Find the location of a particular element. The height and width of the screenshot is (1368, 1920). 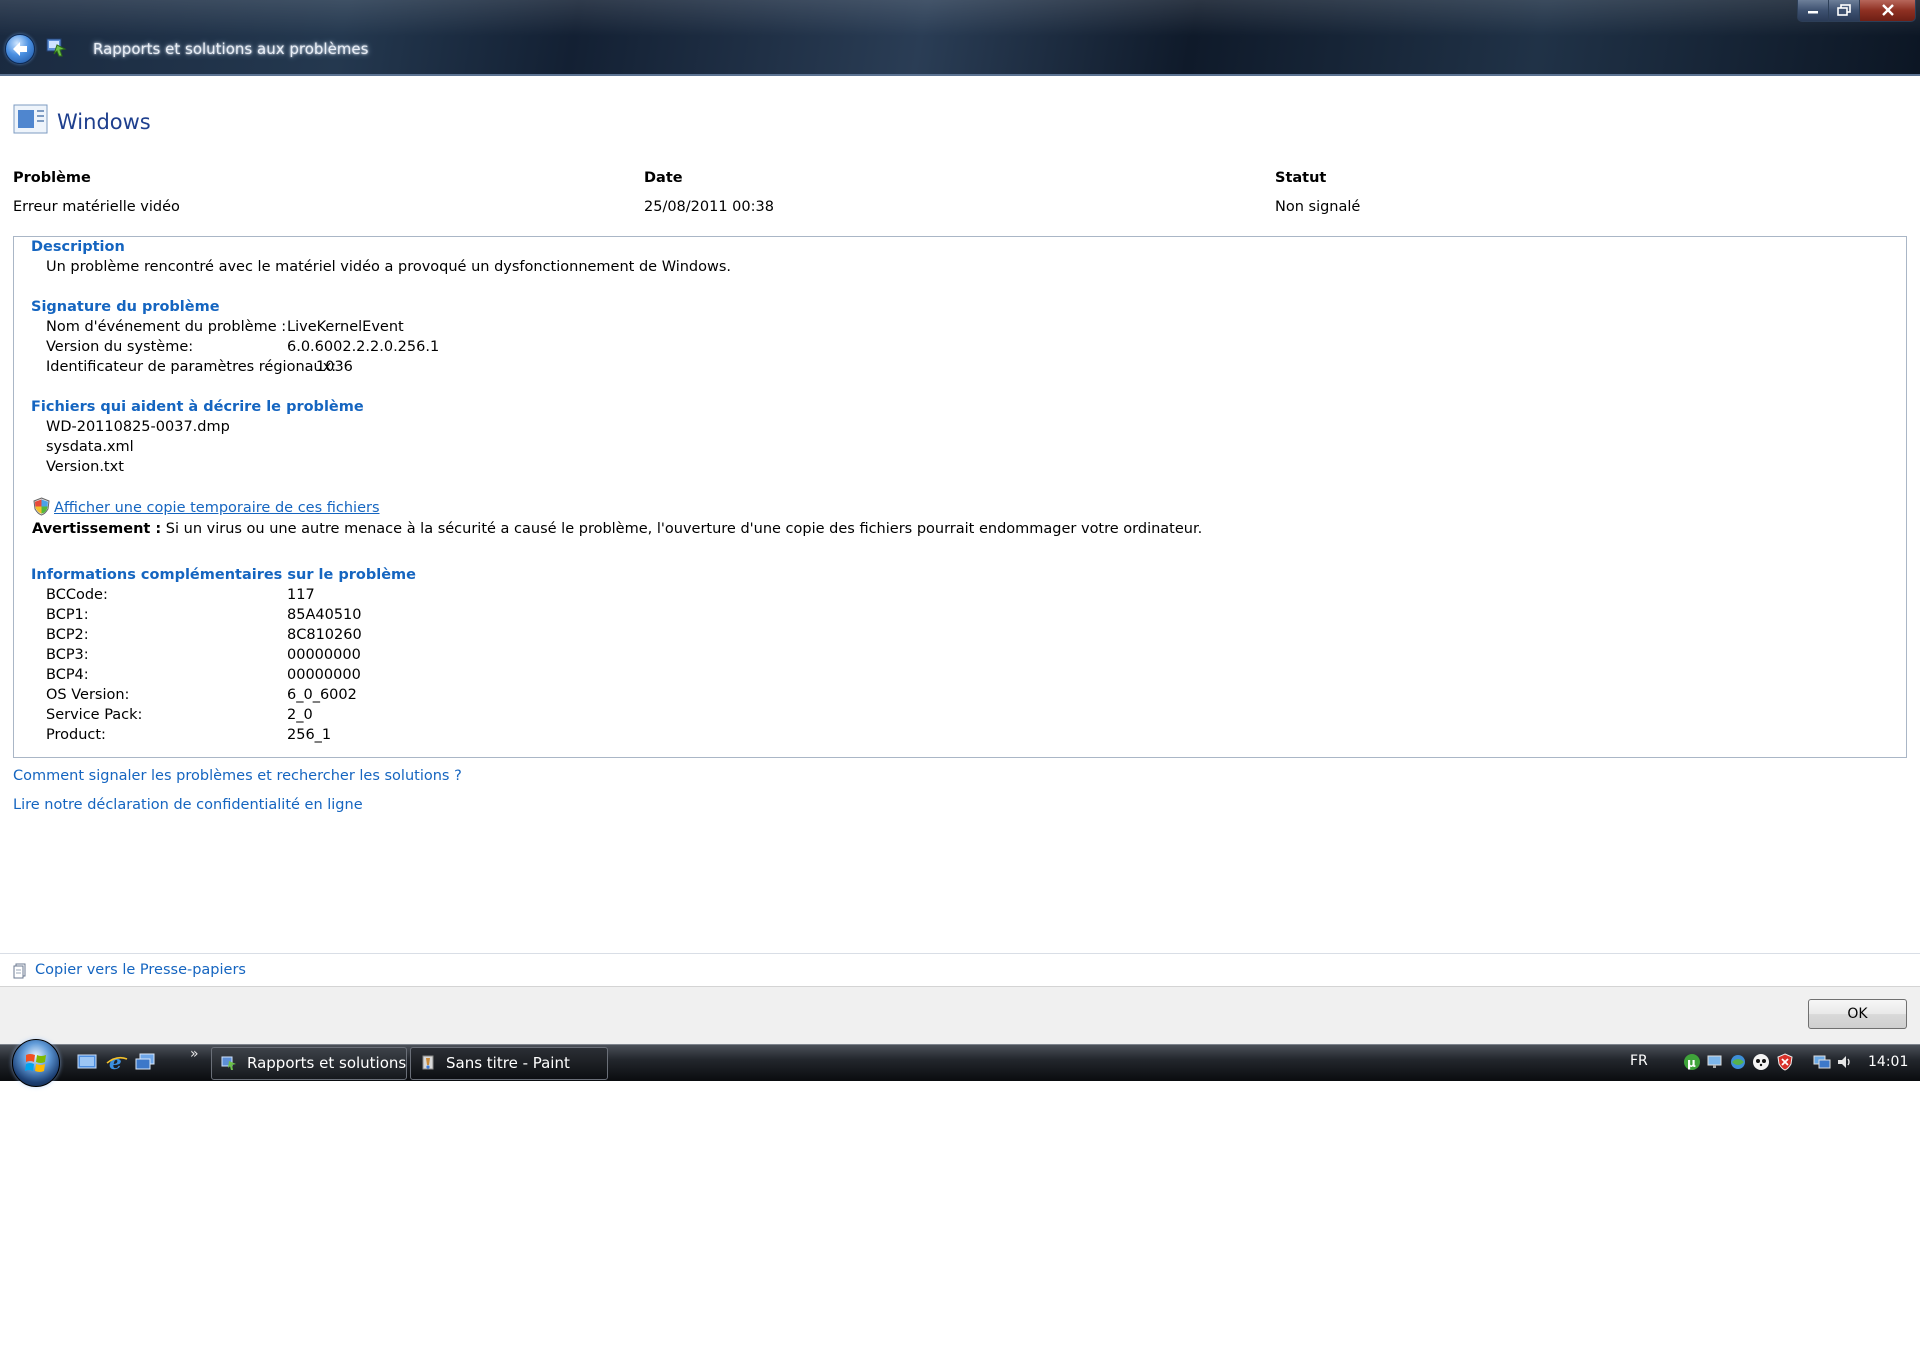

security-shield-icon is located at coordinates (41, 506).